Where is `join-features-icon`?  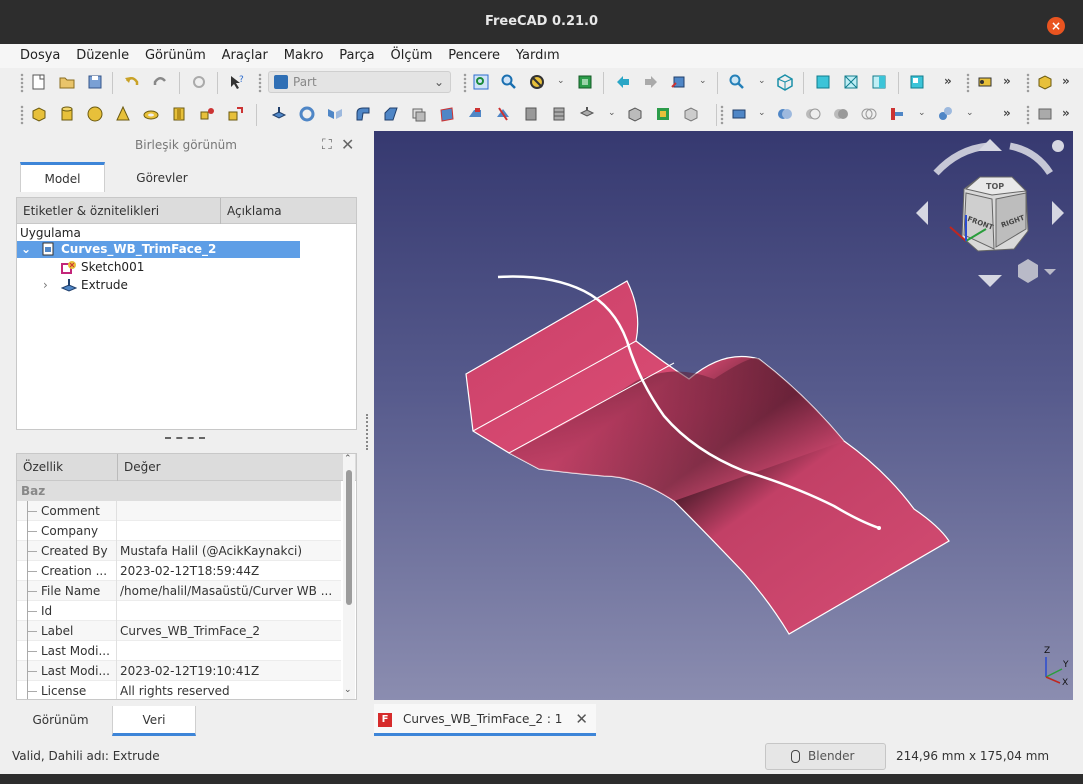 join-features-icon is located at coordinates (897, 114).